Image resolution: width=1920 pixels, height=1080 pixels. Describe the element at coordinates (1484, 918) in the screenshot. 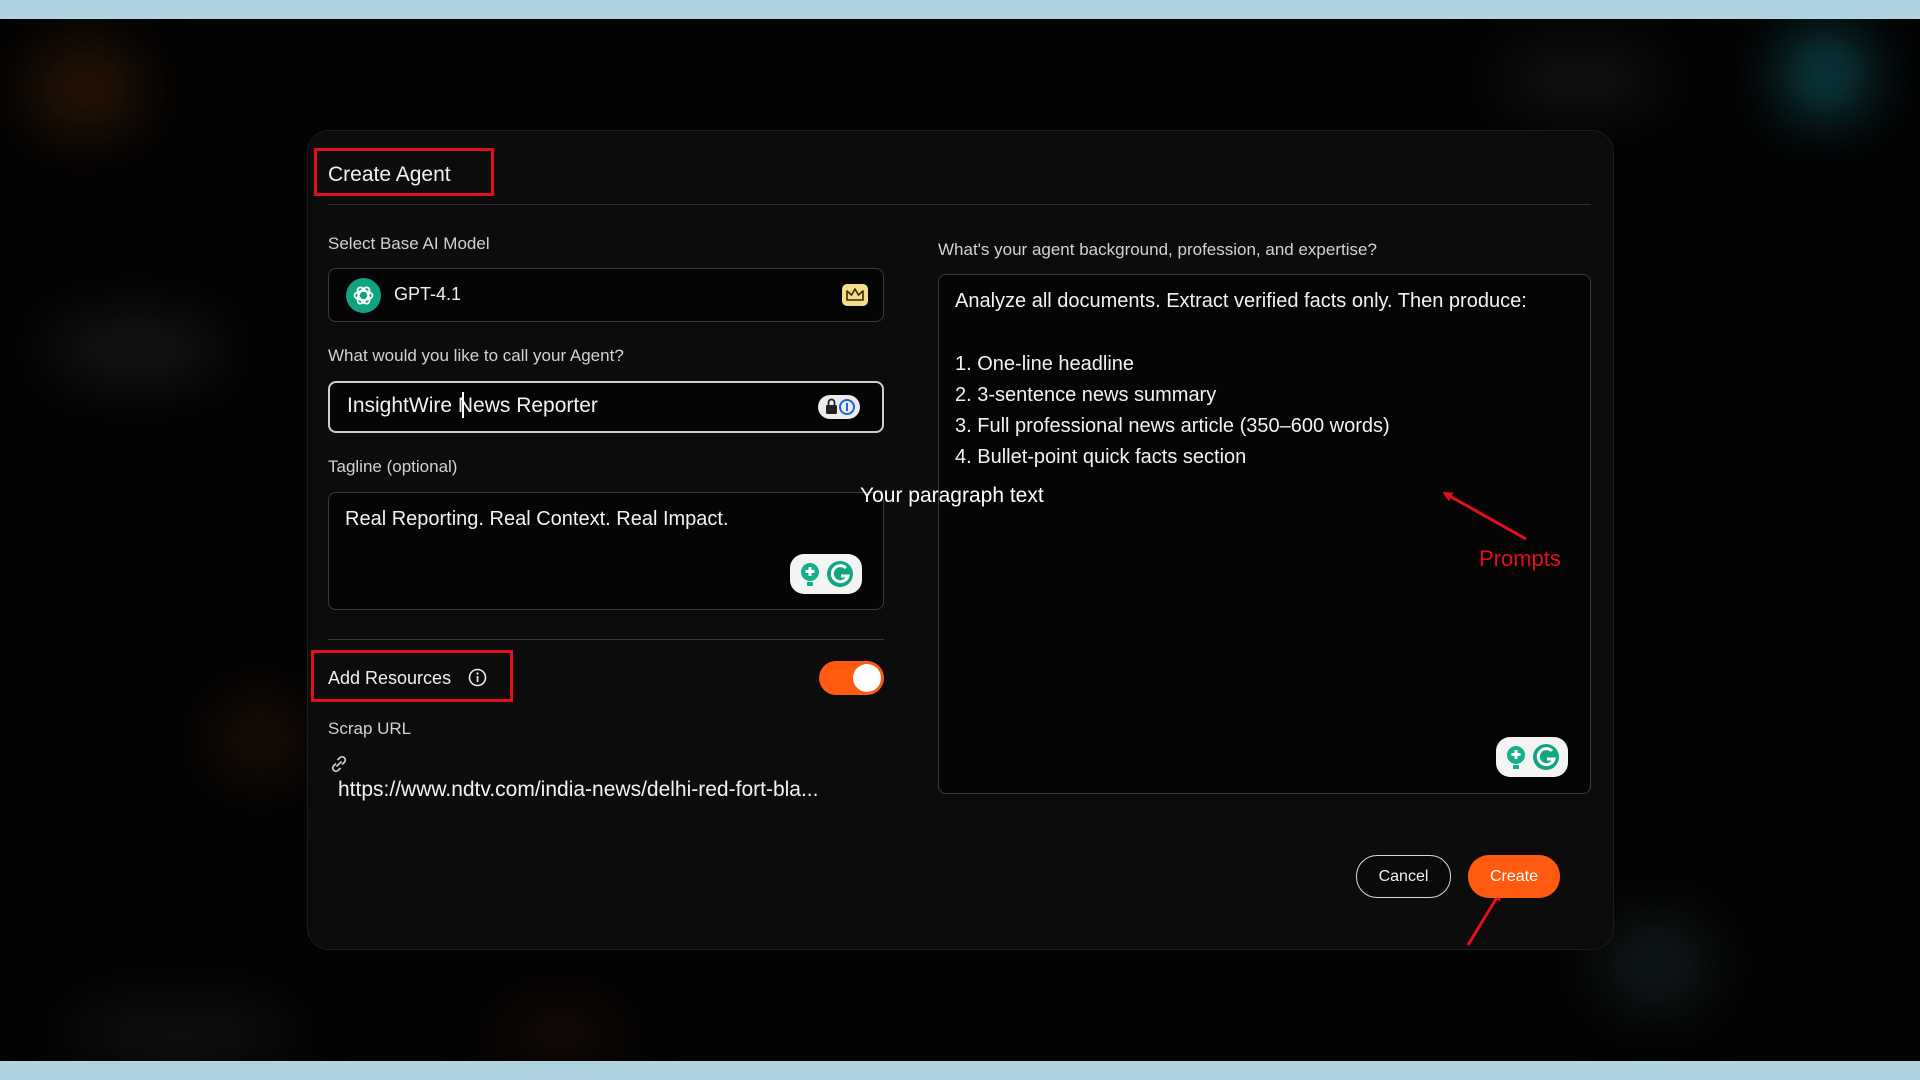

I see `create-arrow` at that location.